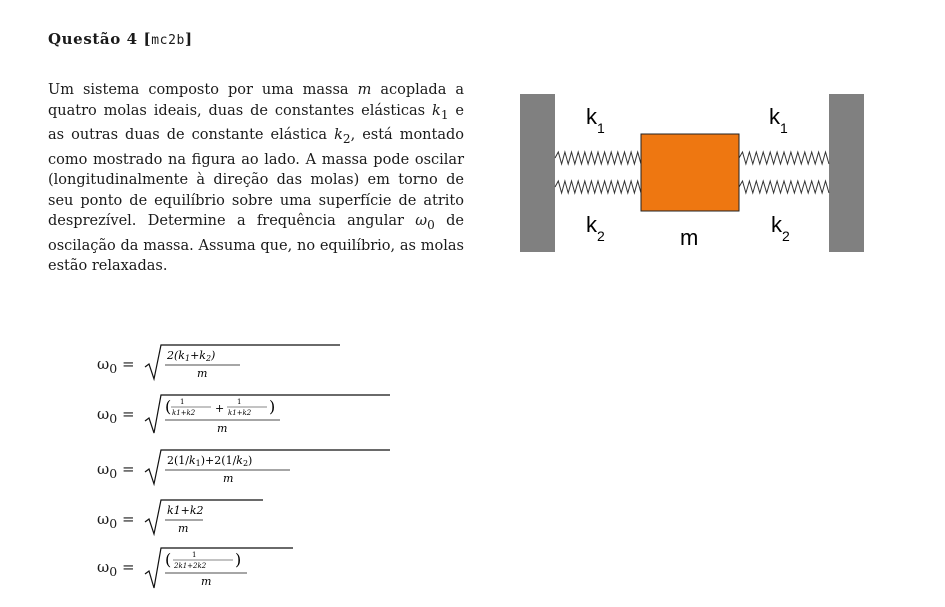 This screenshot has width=945, height=607. I want to click on math-sub: 2, so click(346, 138).